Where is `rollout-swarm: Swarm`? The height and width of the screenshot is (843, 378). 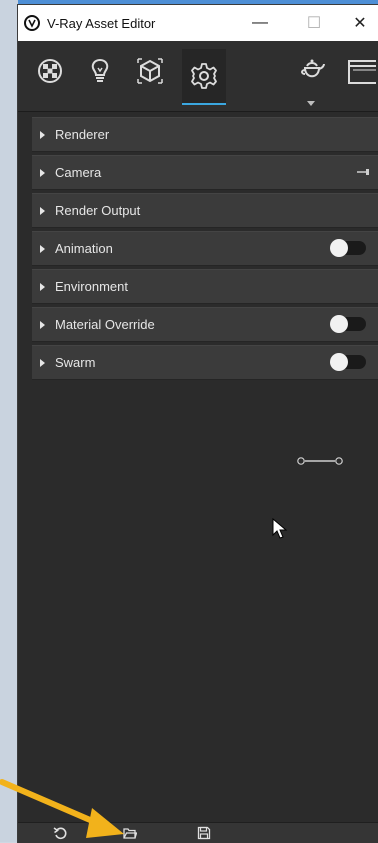
rollout-swarm: Swarm is located at coordinates (205, 362).